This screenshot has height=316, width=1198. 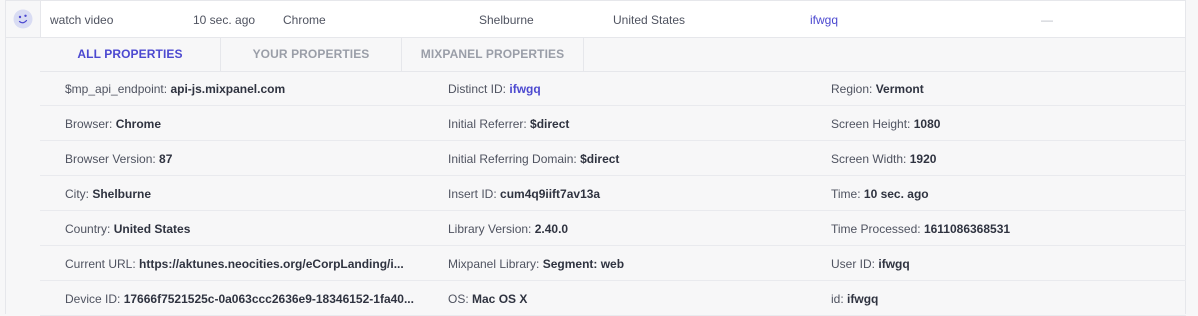 I want to click on property-value: Mac OS X, so click(x=500, y=299).